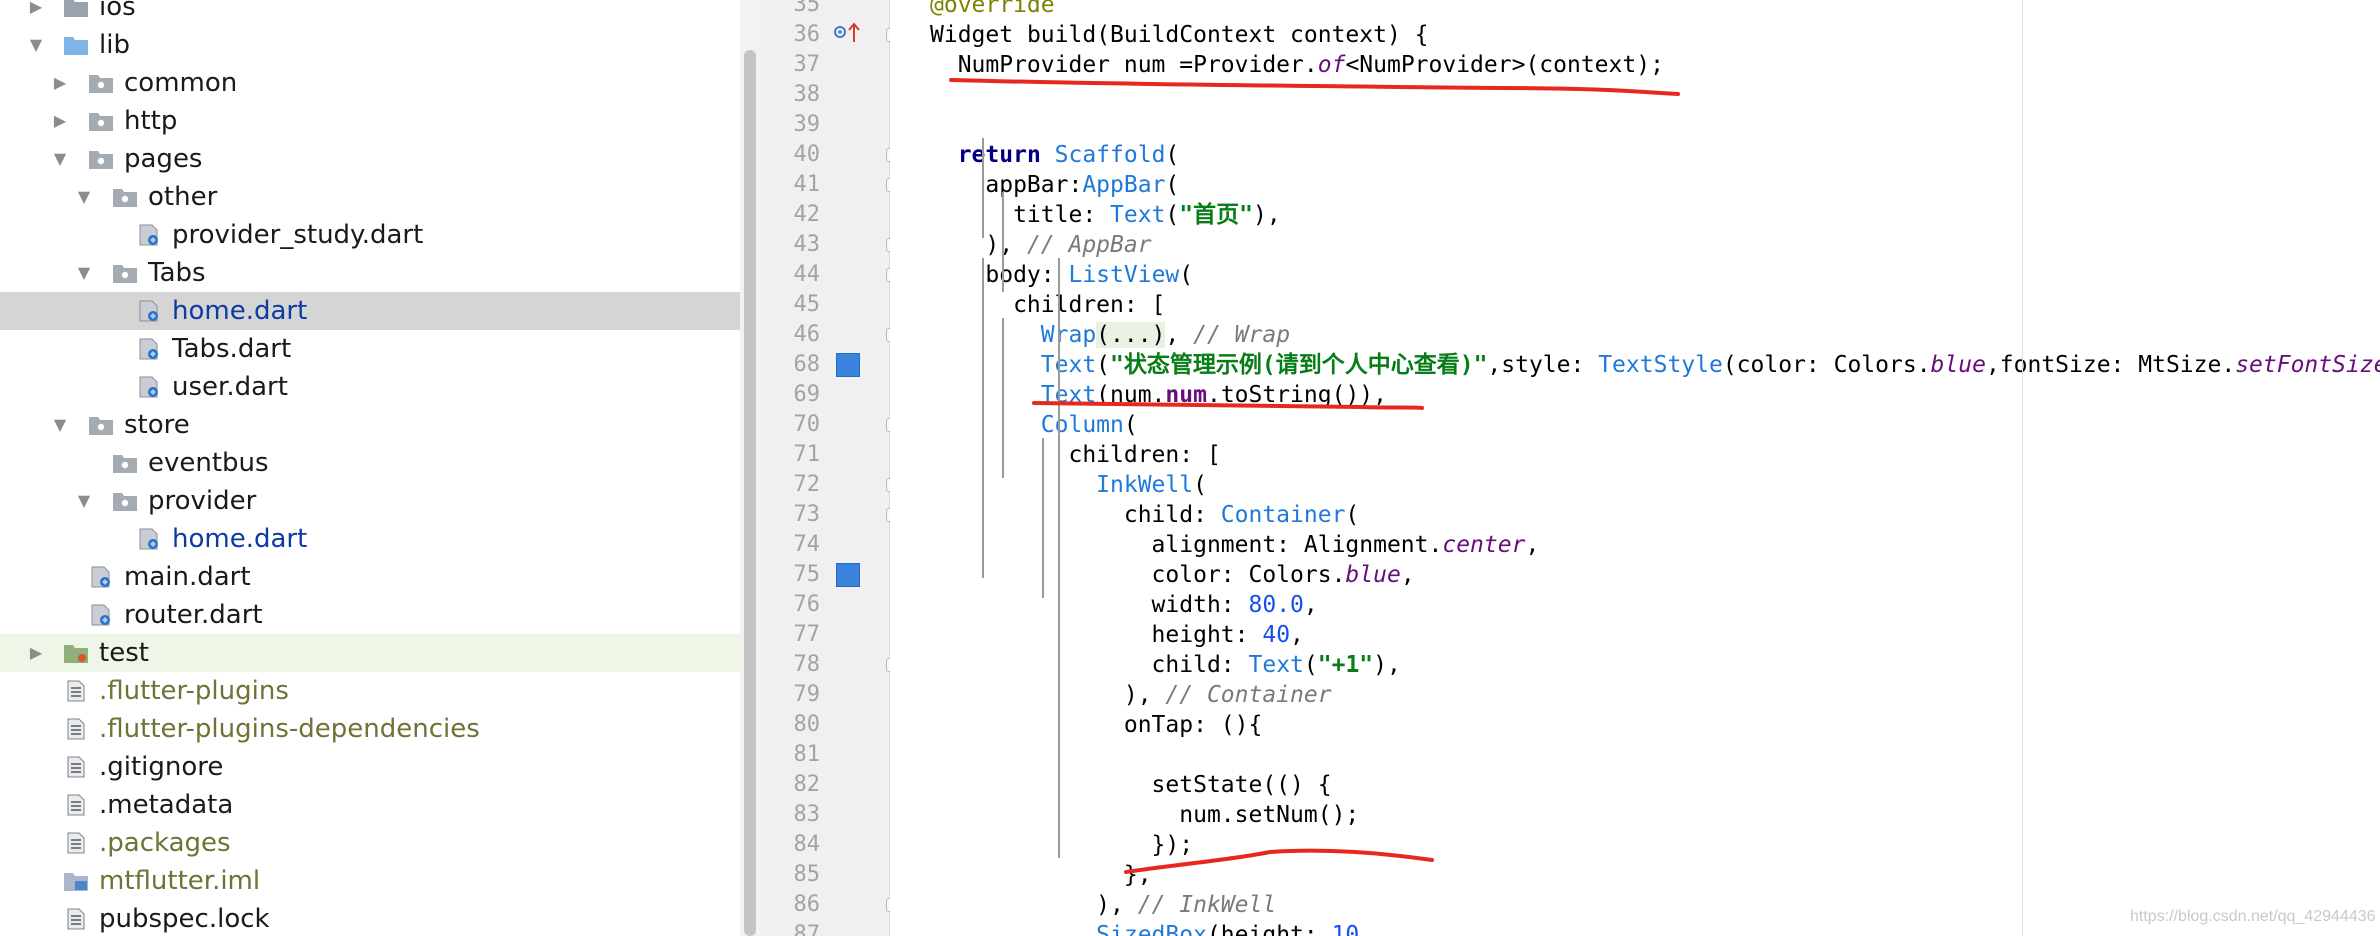 Image resolution: width=2380 pixels, height=936 pixels. I want to click on tree-item-label: .packages, so click(165, 843).